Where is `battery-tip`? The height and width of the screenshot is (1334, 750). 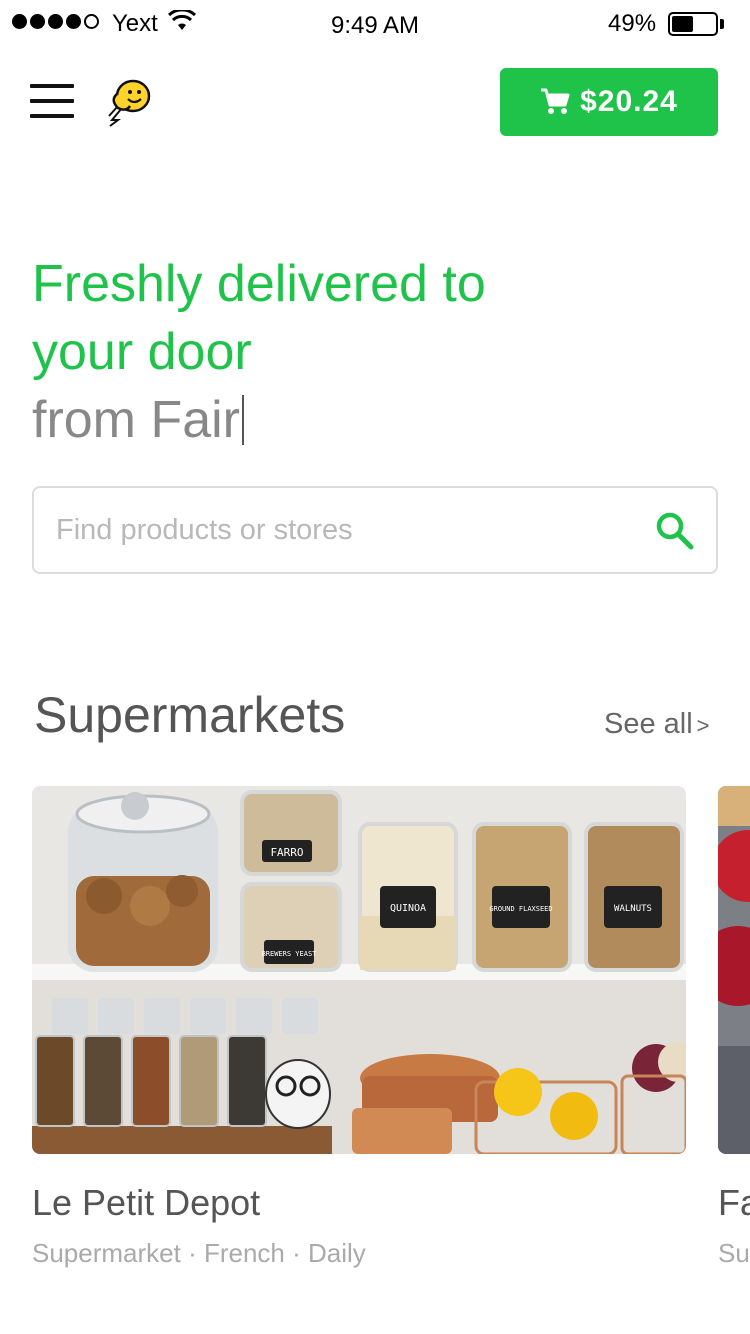 battery-tip is located at coordinates (722, 24).